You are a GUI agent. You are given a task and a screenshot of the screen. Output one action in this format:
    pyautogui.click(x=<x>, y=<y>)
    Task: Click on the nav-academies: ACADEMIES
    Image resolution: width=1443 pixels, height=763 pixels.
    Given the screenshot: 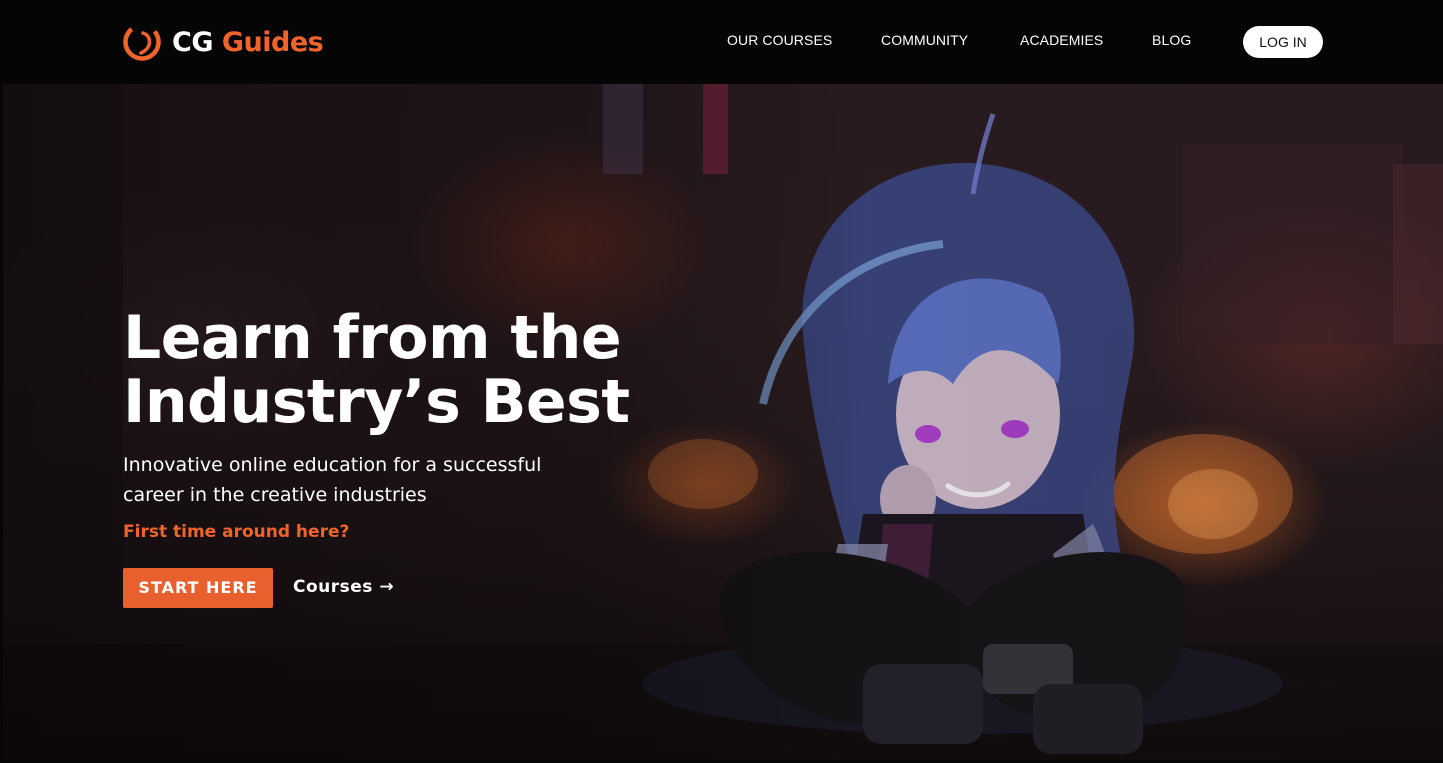 What is the action you would take?
    pyautogui.click(x=1061, y=40)
    